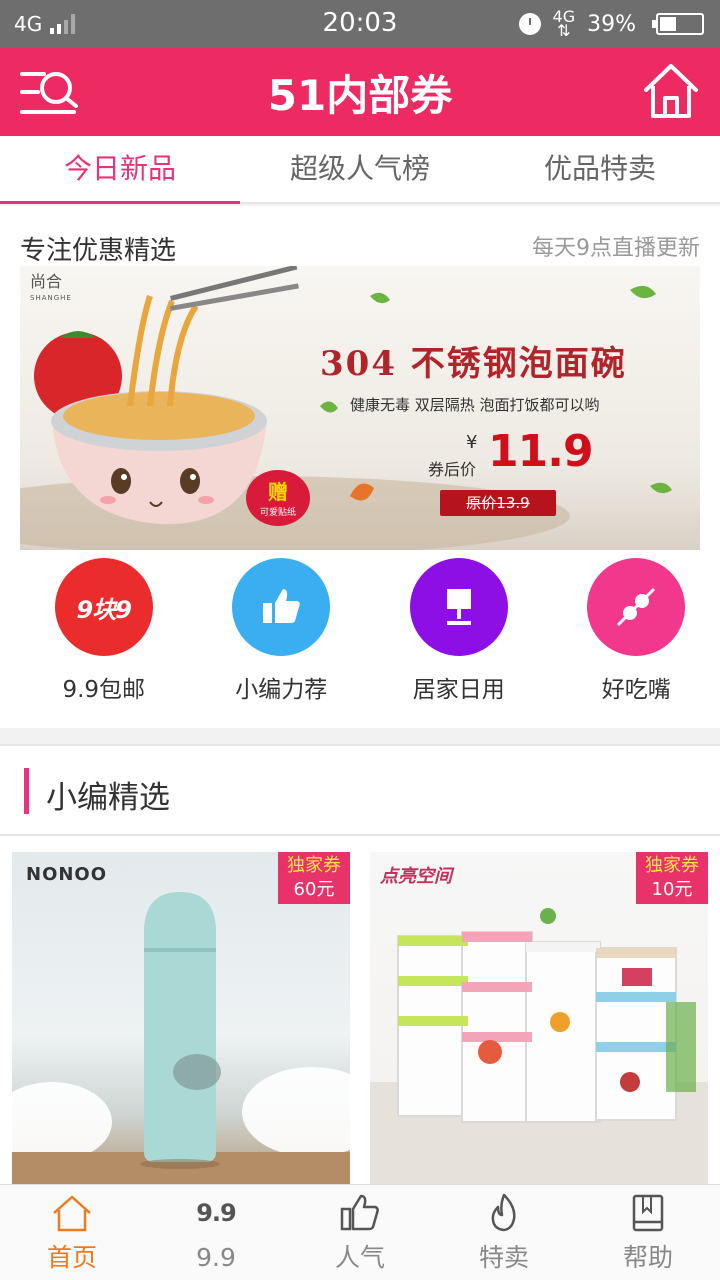  Describe the element at coordinates (636, 607) in the screenshot. I see `food-skewer-icon` at that location.